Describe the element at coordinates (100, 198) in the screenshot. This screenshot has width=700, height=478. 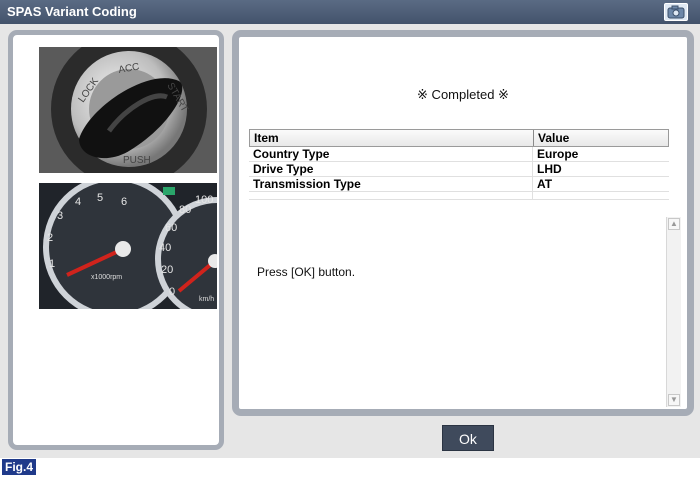
I see `rpm-tick-5: 5` at that location.